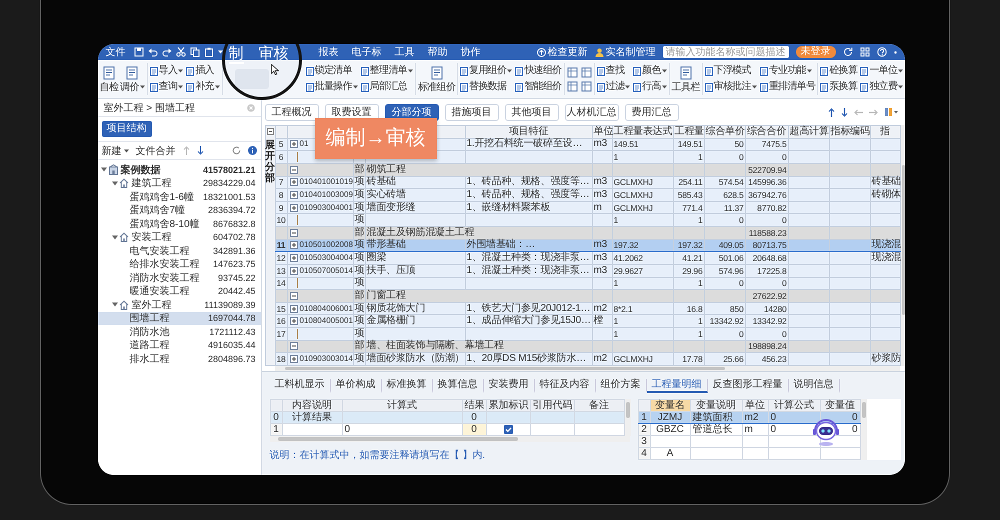 Image resolution: width=1000 pixels, height=520 pixels. What do you see at coordinates (587, 245) in the screenshot?
I see `table-row: 11 010501002008 项 带形基础 外围墙基础：… m3 197.32 197.32 409.05 80713.75 现浇混` at bounding box center [587, 245].